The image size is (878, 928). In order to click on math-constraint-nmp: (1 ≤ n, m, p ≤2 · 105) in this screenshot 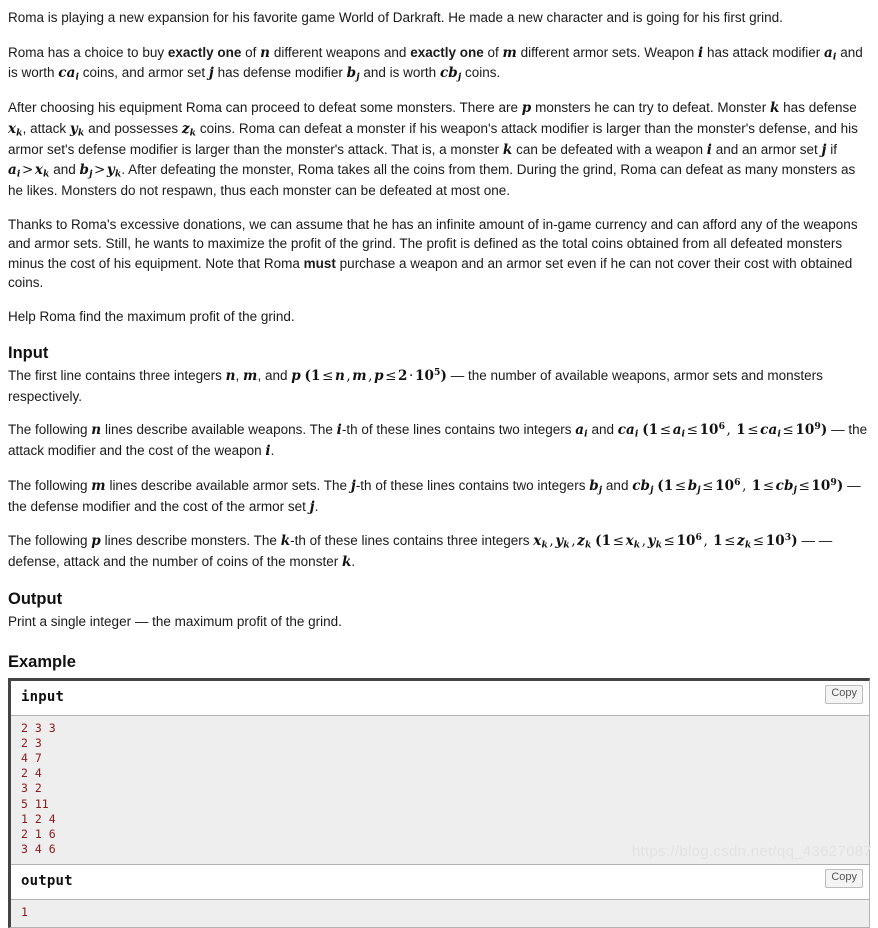, I will do `click(375, 376)`.